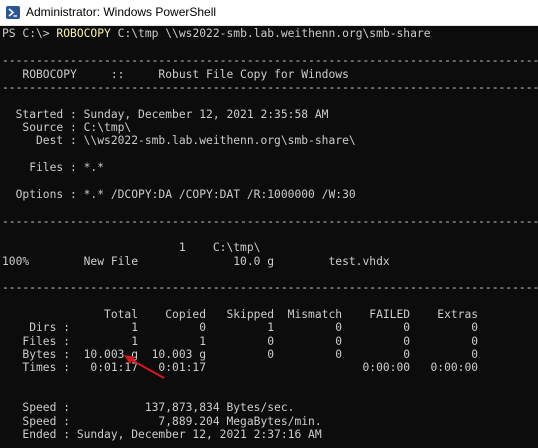  I want to click on title-bar: Administrator: Windows PowerShell, so click(269, 13).